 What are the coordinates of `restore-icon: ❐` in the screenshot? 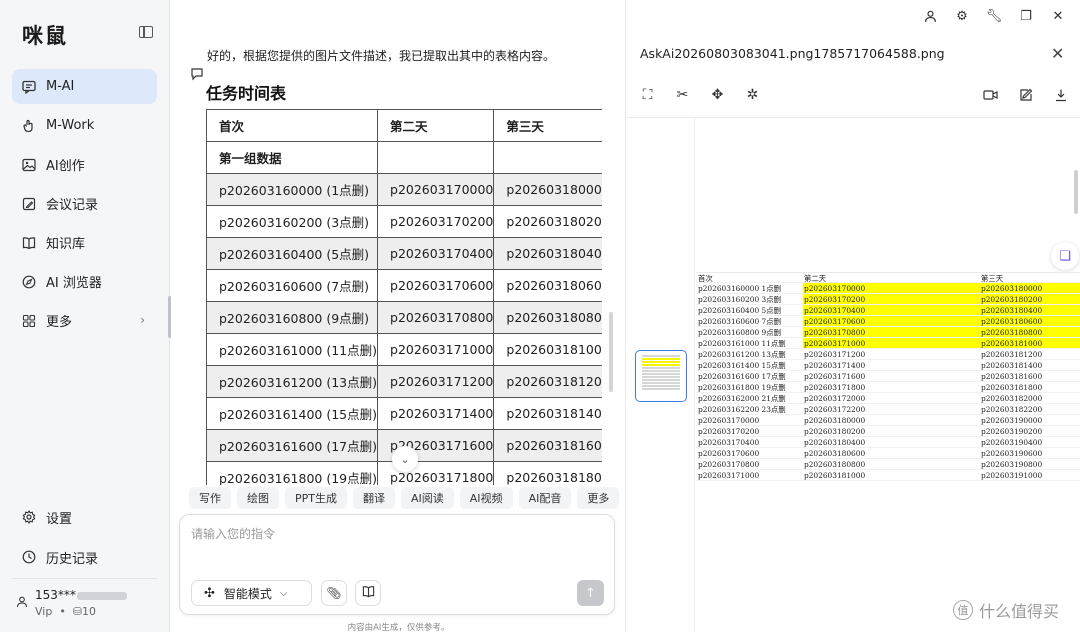 It's located at (1026, 16).